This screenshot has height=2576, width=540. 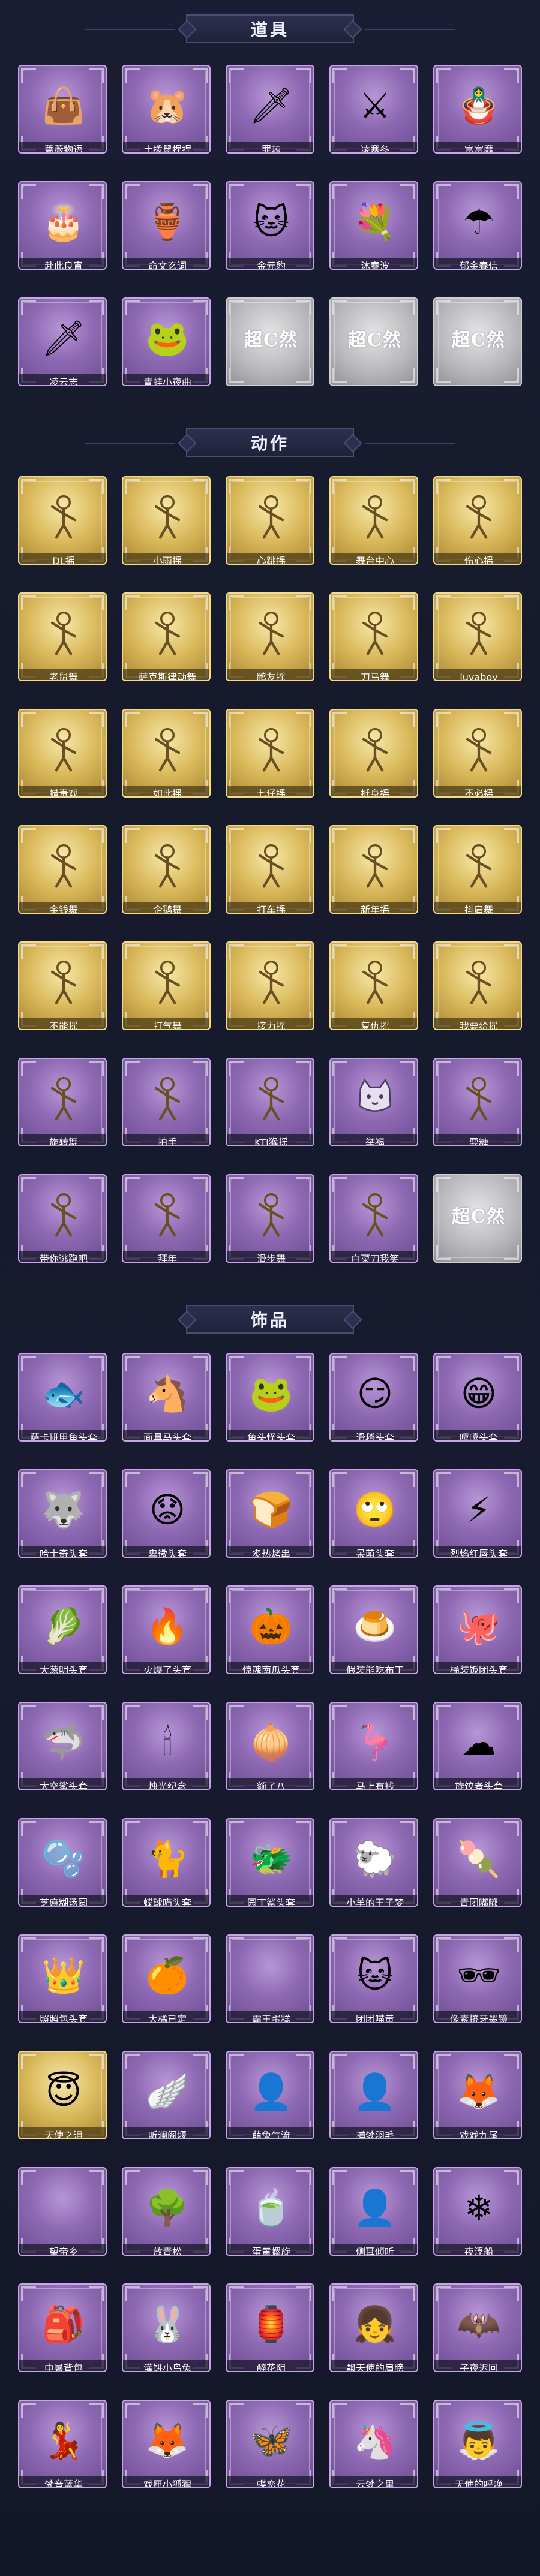 I want to click on item-card: 👜 蔷薇物语, so click(x=62, y=117).